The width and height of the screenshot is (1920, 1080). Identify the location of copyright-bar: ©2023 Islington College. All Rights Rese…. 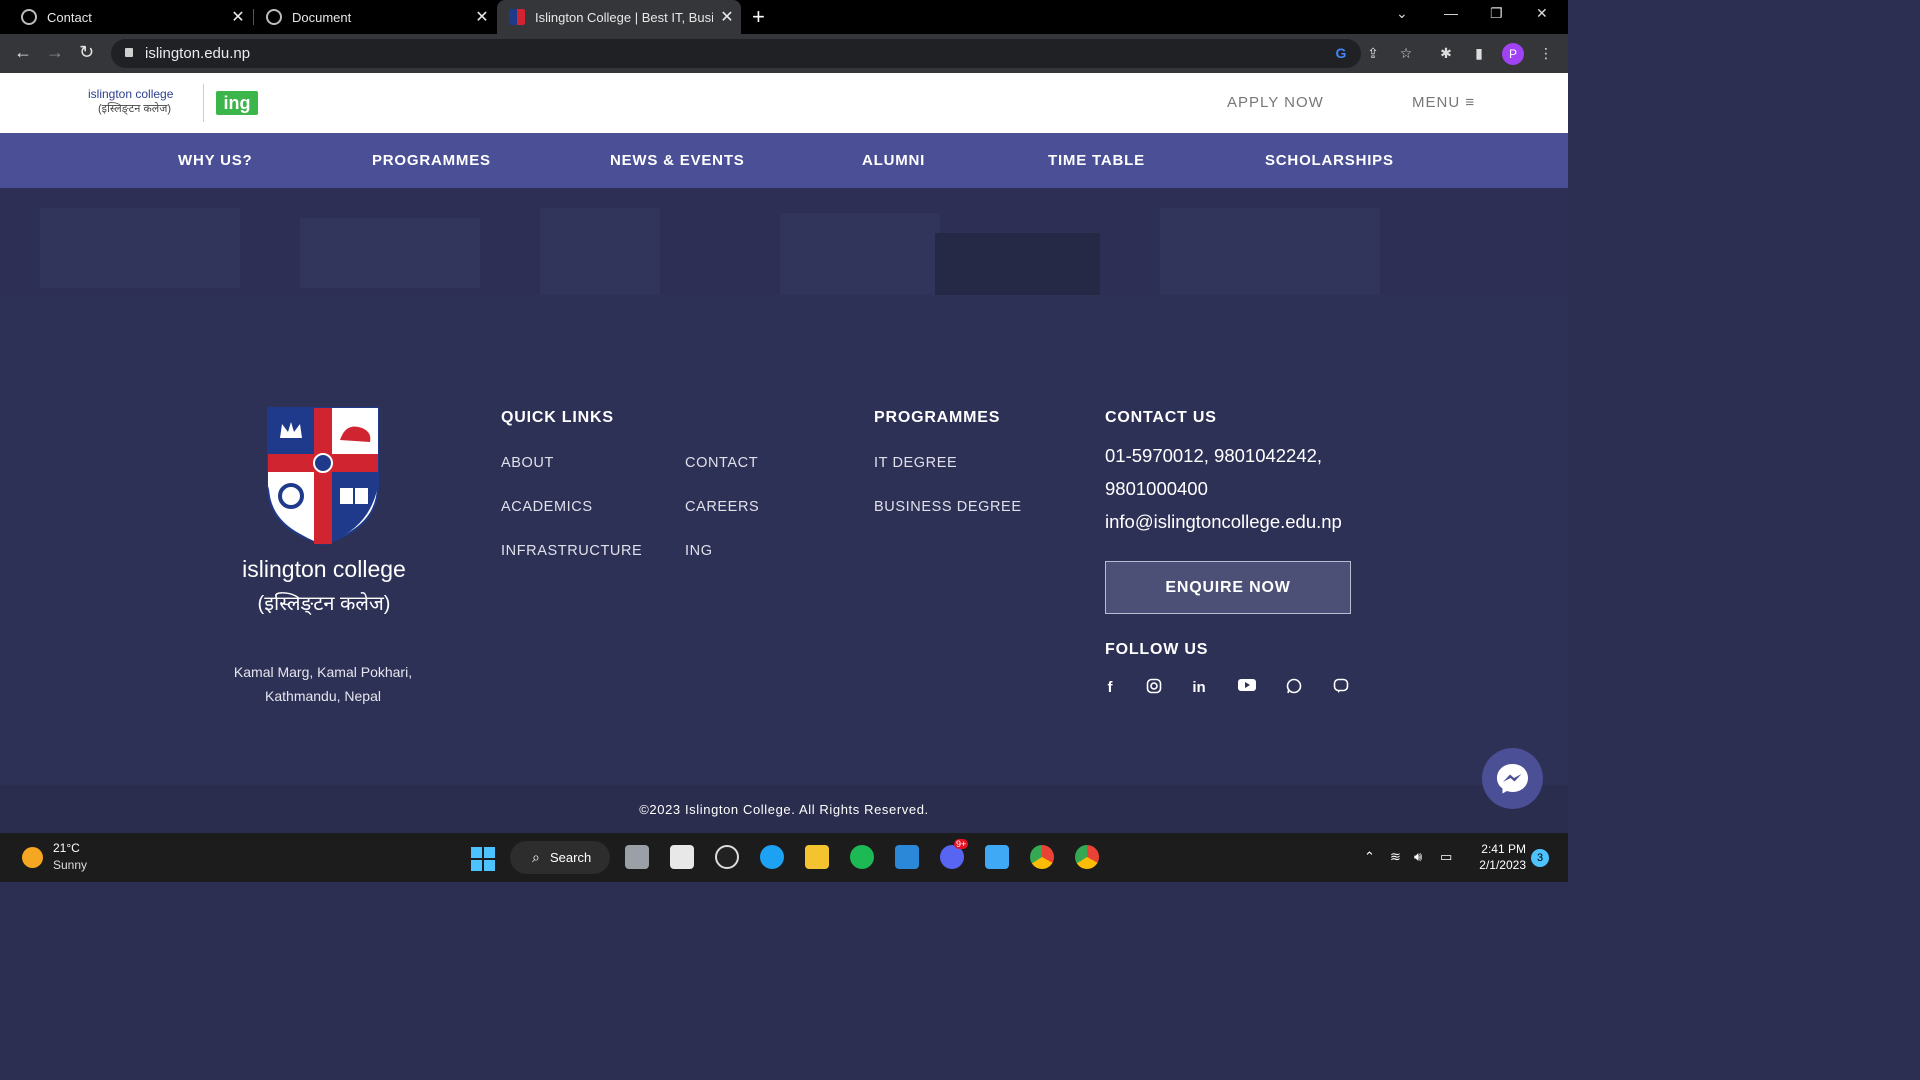
(784, 809).